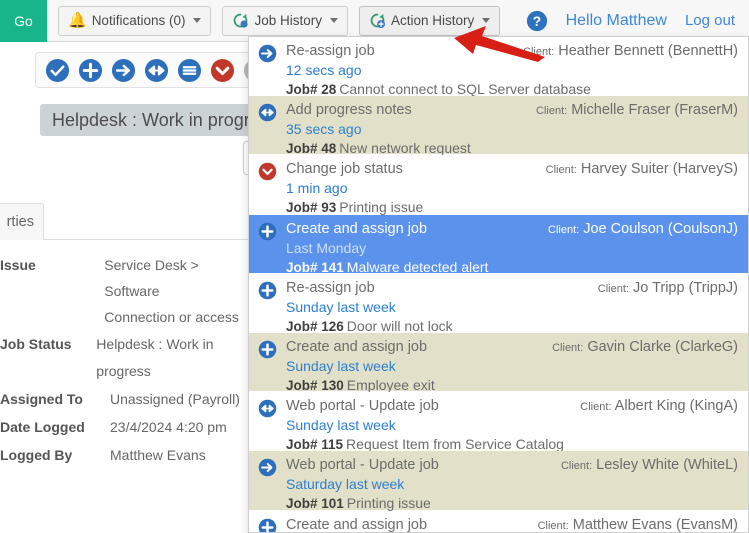 This screenshot has width=749, height=533. What do you see at coordinates (138, 20) in the screenshot?
I see `notifications-label: Notifications (0)` at bounding box center [138, 20].